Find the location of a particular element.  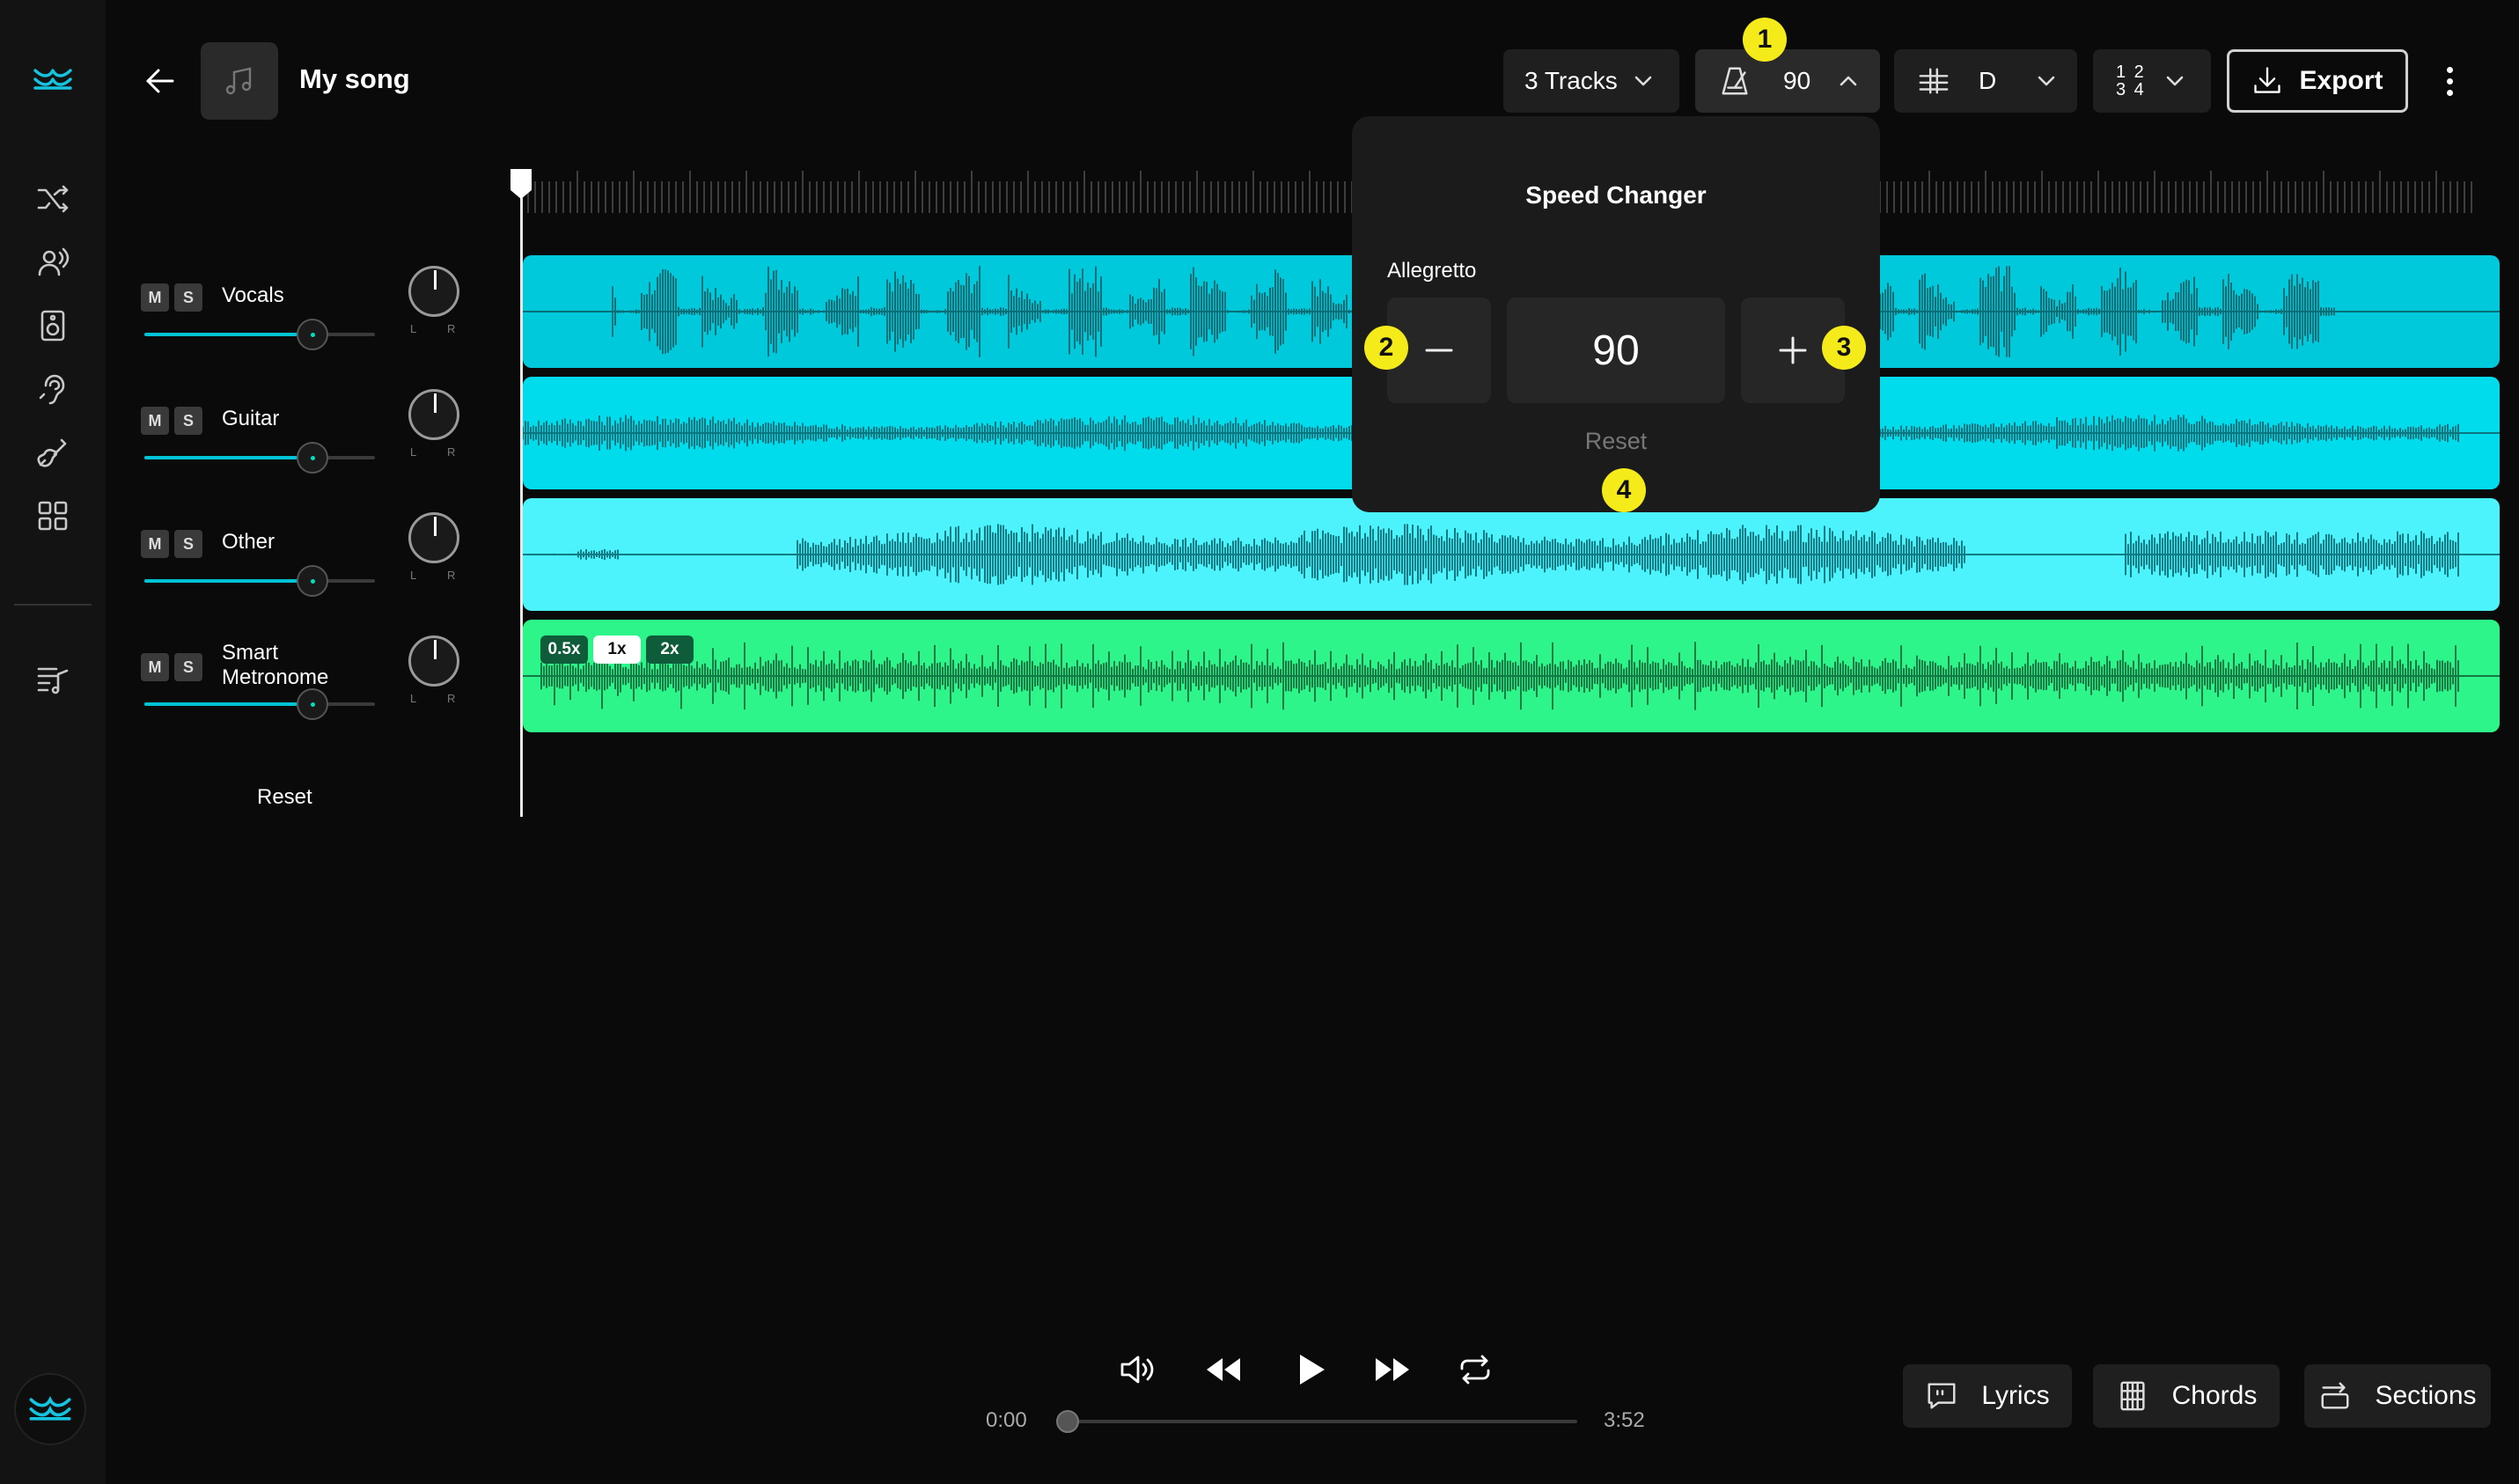

tempo-value: 90 is located at coordinates (1797, 80).